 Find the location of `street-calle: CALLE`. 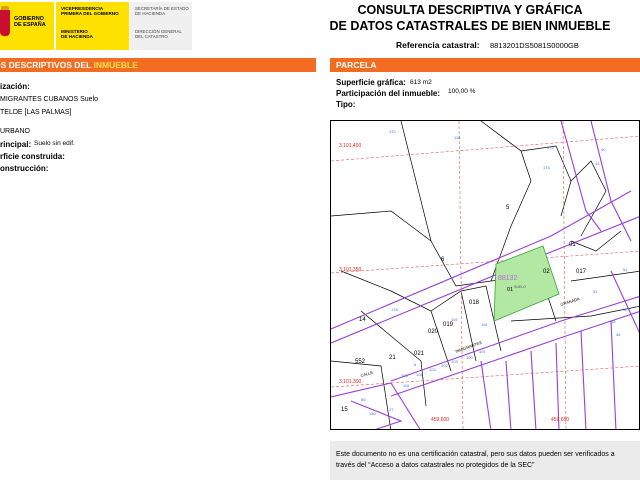

street-calle: CALLE is located at coordinates (367, 374).